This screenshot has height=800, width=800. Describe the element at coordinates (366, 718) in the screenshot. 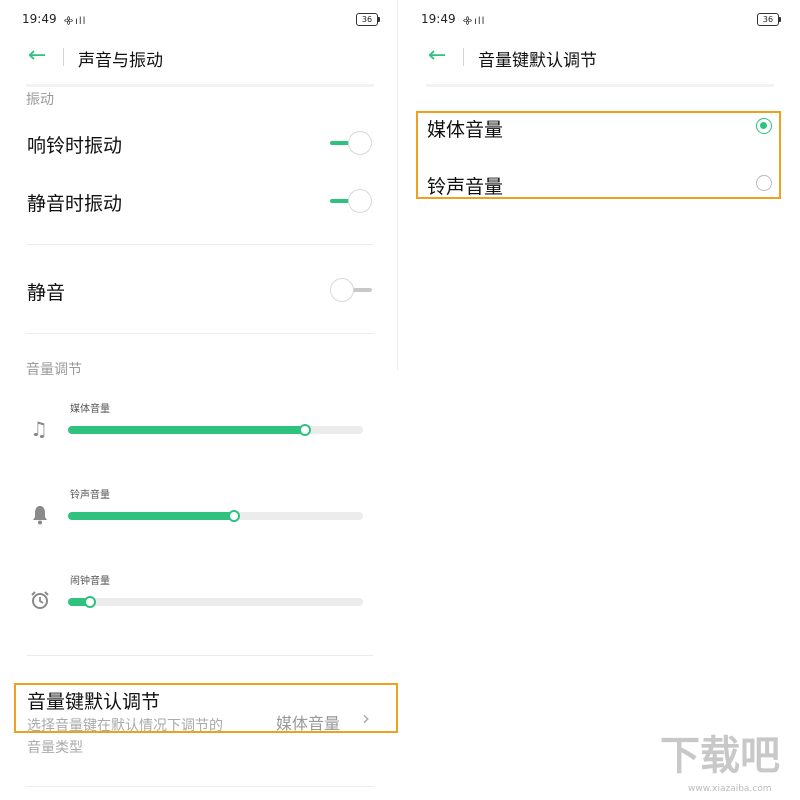

I see `chevron-right-icon: ›` at that location.